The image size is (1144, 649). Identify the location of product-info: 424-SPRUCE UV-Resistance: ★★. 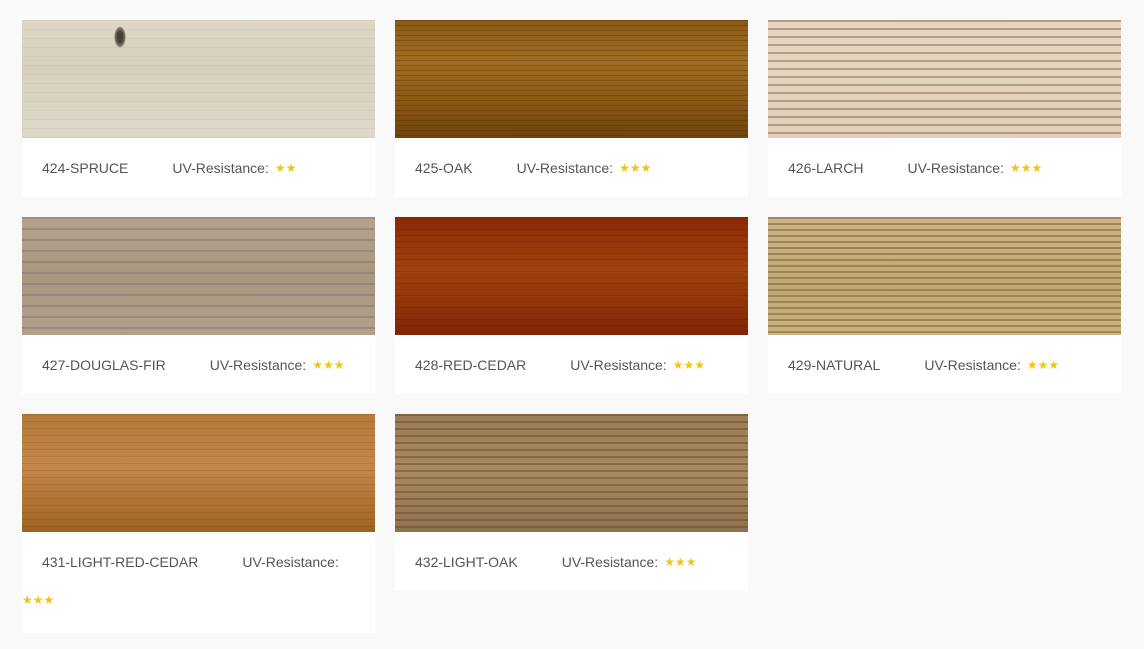
(198, 167).